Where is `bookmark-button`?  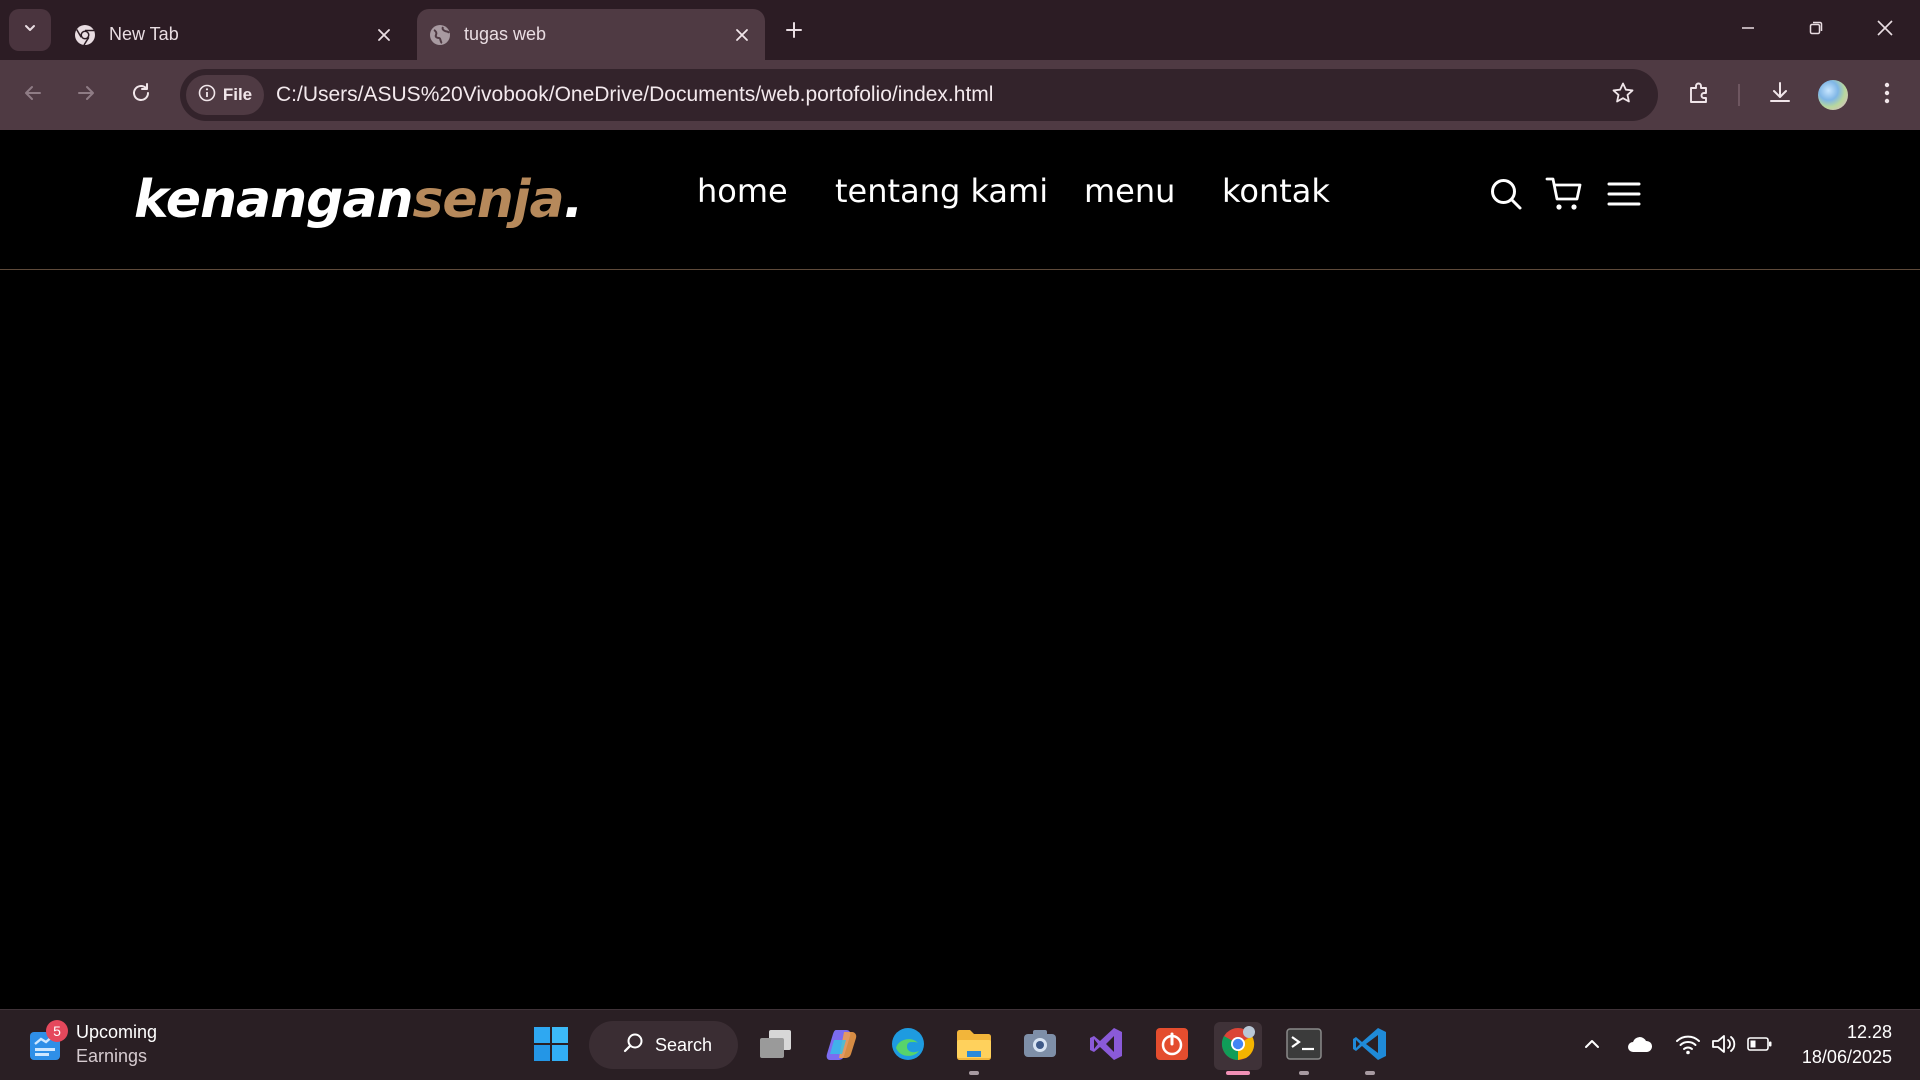 bookmark-button is located at coordinates (1623, 95).